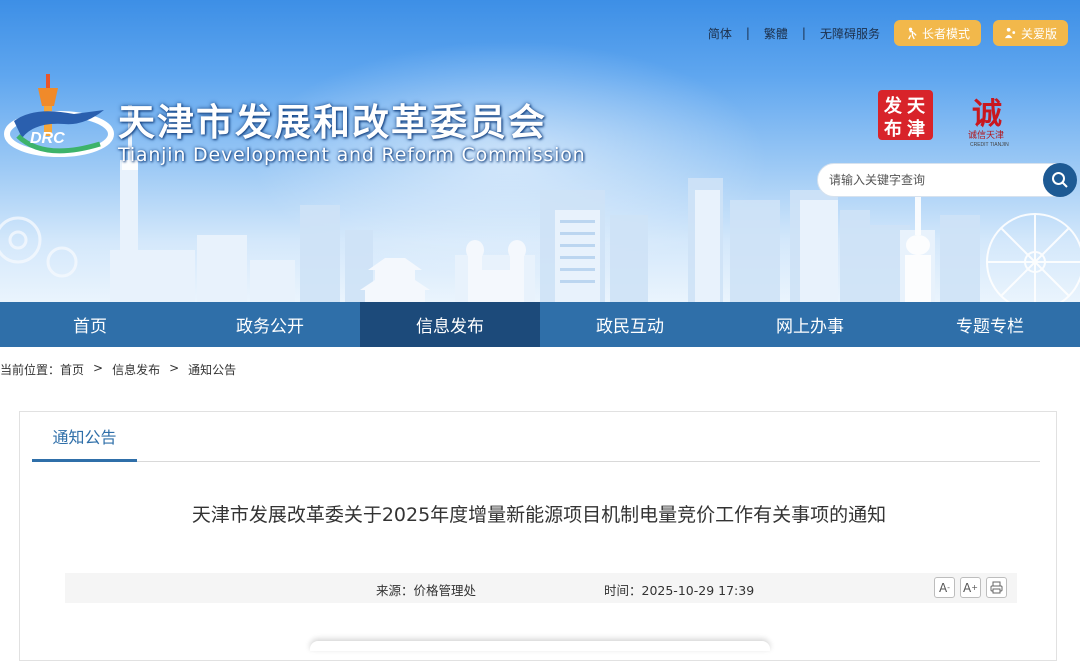 The width and height of the screenshot is (1080, 661). I want to click on nav-item-online-services: 网上办事, so click(810, 324).